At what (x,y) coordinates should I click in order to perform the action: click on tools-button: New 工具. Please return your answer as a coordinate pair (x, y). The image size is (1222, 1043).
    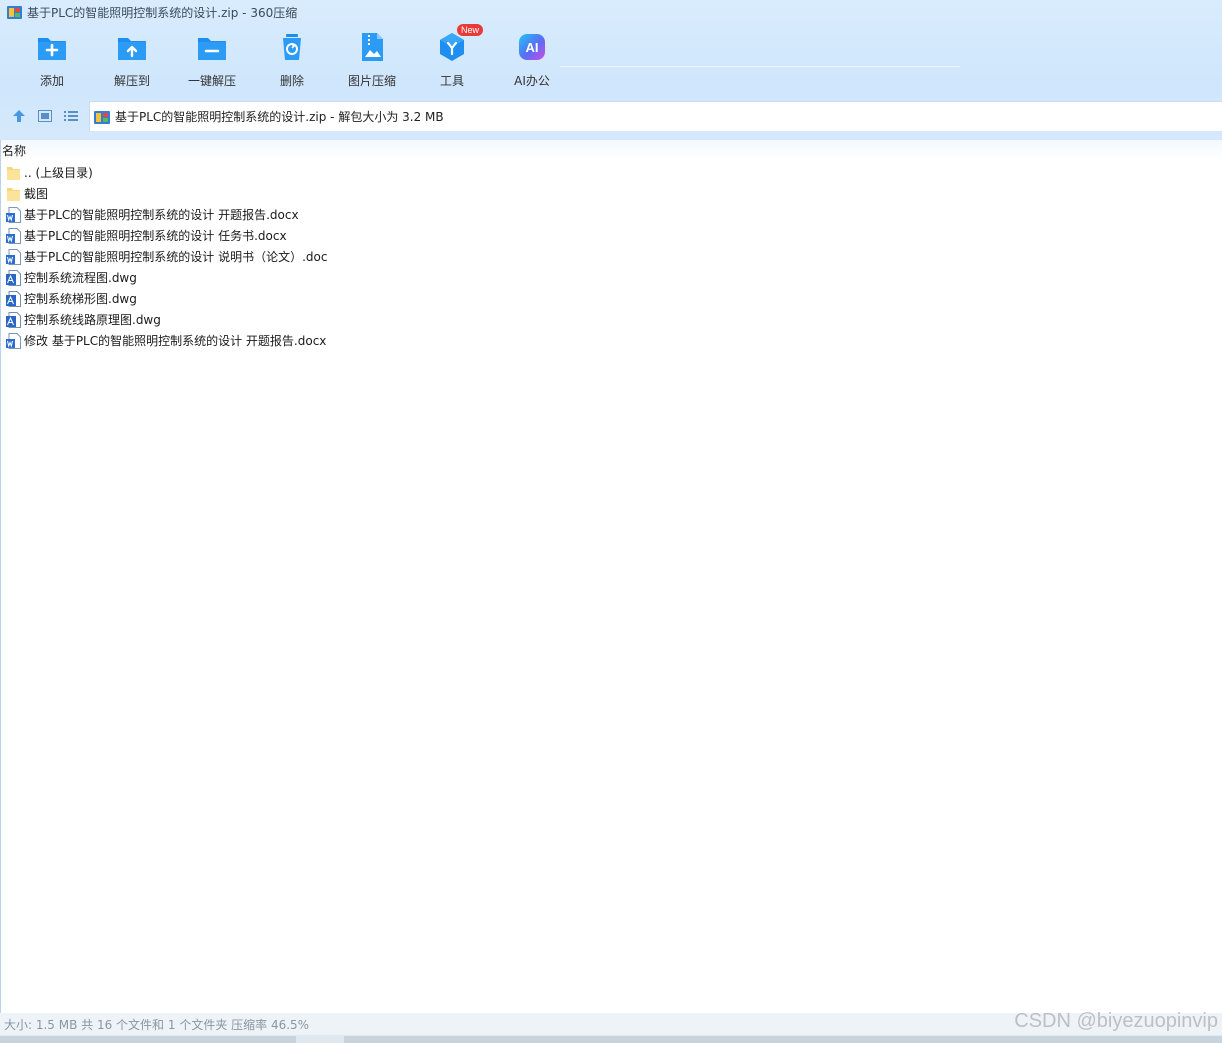
    Looking at the image, I should click on (452, 59).